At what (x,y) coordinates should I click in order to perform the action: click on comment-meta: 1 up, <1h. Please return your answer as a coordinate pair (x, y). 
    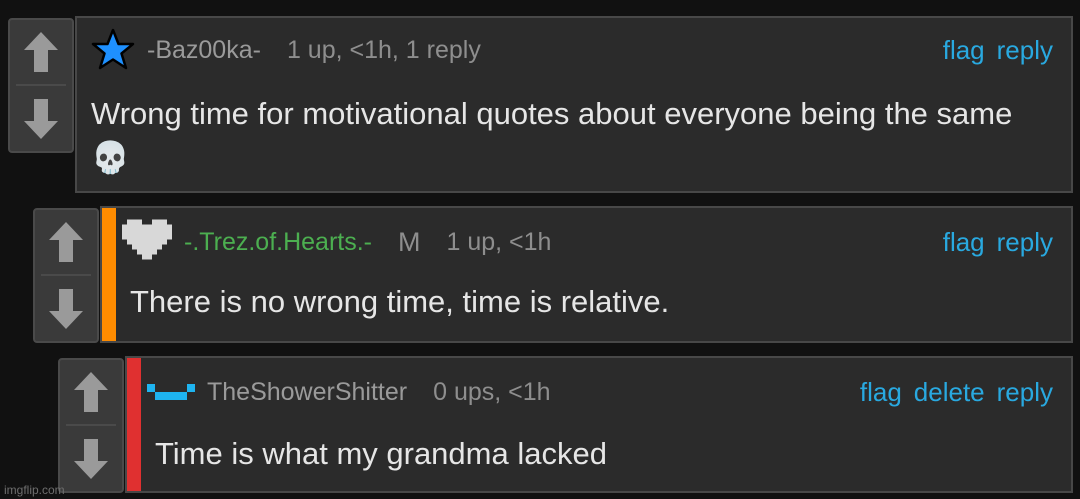
    Looking at the image, I should click on (499, 241).